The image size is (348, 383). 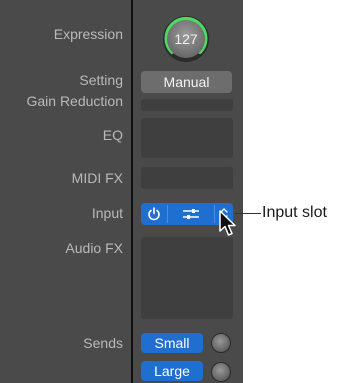 I want to click on gain-reduction-meter, so click(x=187, y=105).